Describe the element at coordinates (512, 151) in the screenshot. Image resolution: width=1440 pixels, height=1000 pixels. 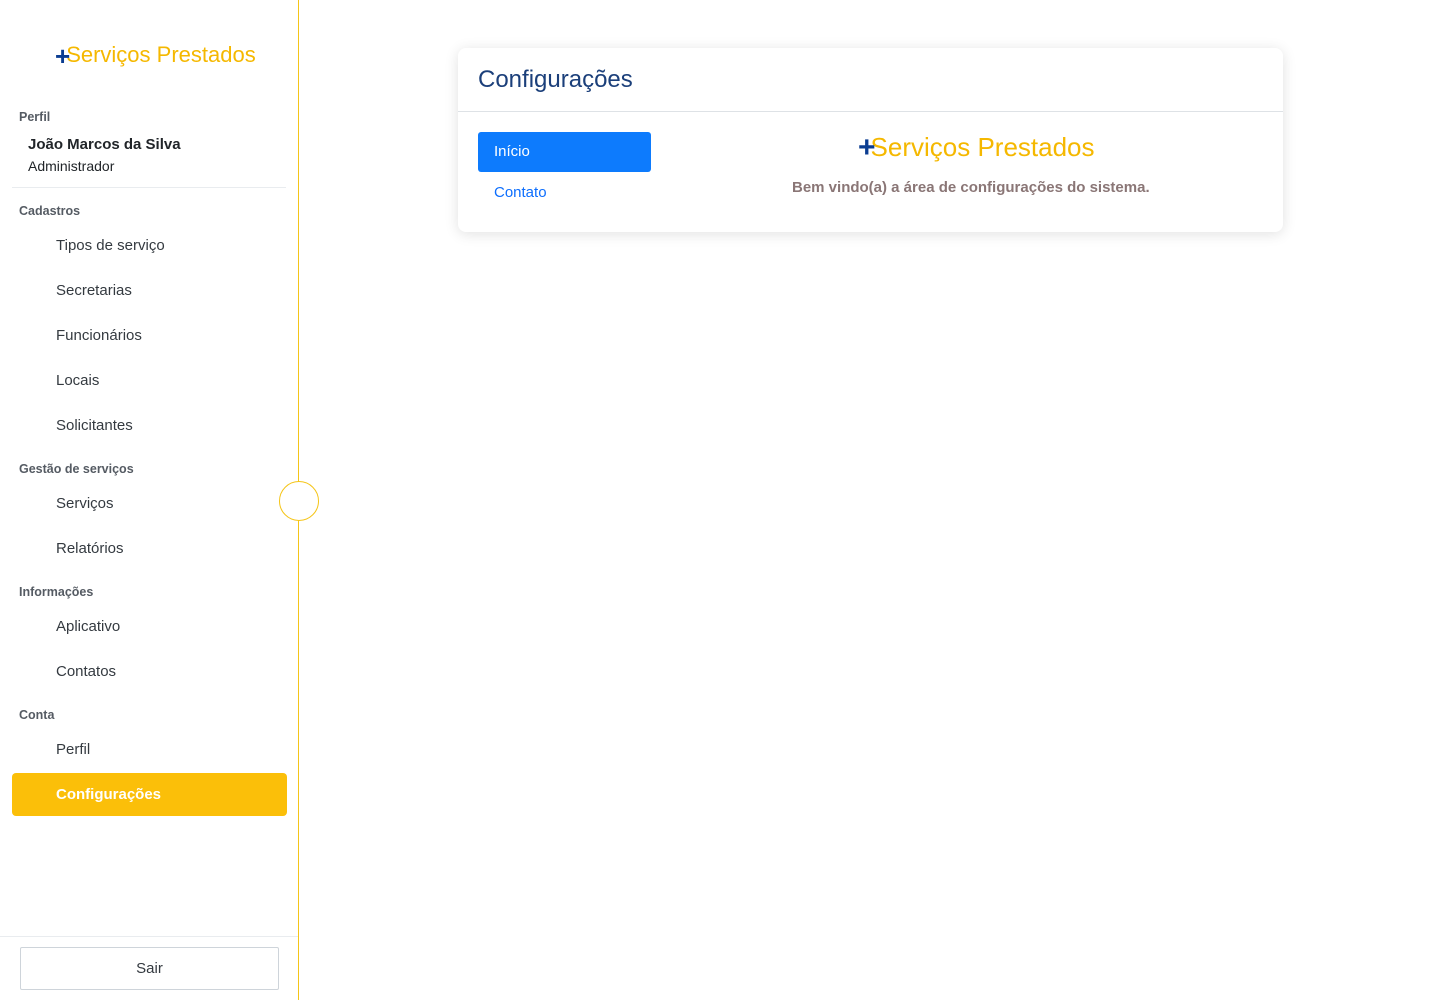
I see `tab-inicio-label: Início` at that location.